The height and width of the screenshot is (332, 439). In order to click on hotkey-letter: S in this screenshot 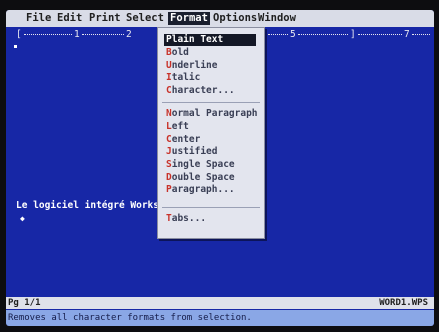, I will do `click(169, 164)`.